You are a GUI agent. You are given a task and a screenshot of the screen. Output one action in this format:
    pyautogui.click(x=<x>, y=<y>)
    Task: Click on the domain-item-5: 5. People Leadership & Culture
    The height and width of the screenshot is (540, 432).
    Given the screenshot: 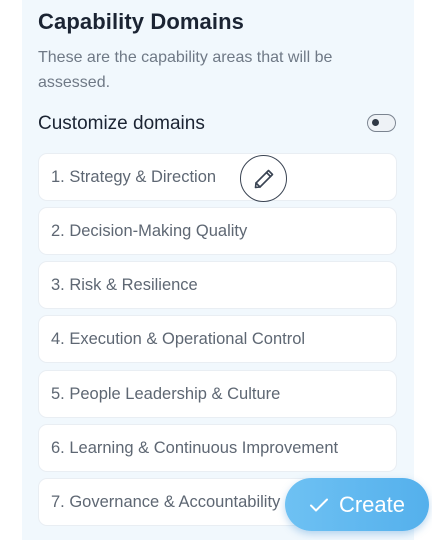 What is the action you would take?
    pyautogui.click(x=217, y=394)
    